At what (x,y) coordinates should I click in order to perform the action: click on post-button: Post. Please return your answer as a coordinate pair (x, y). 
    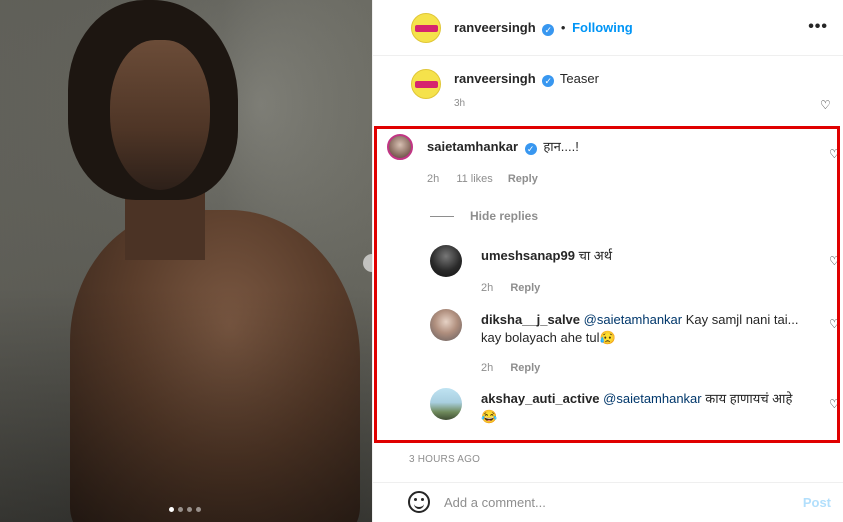
    Looking at the image, I should click on (817, 502).